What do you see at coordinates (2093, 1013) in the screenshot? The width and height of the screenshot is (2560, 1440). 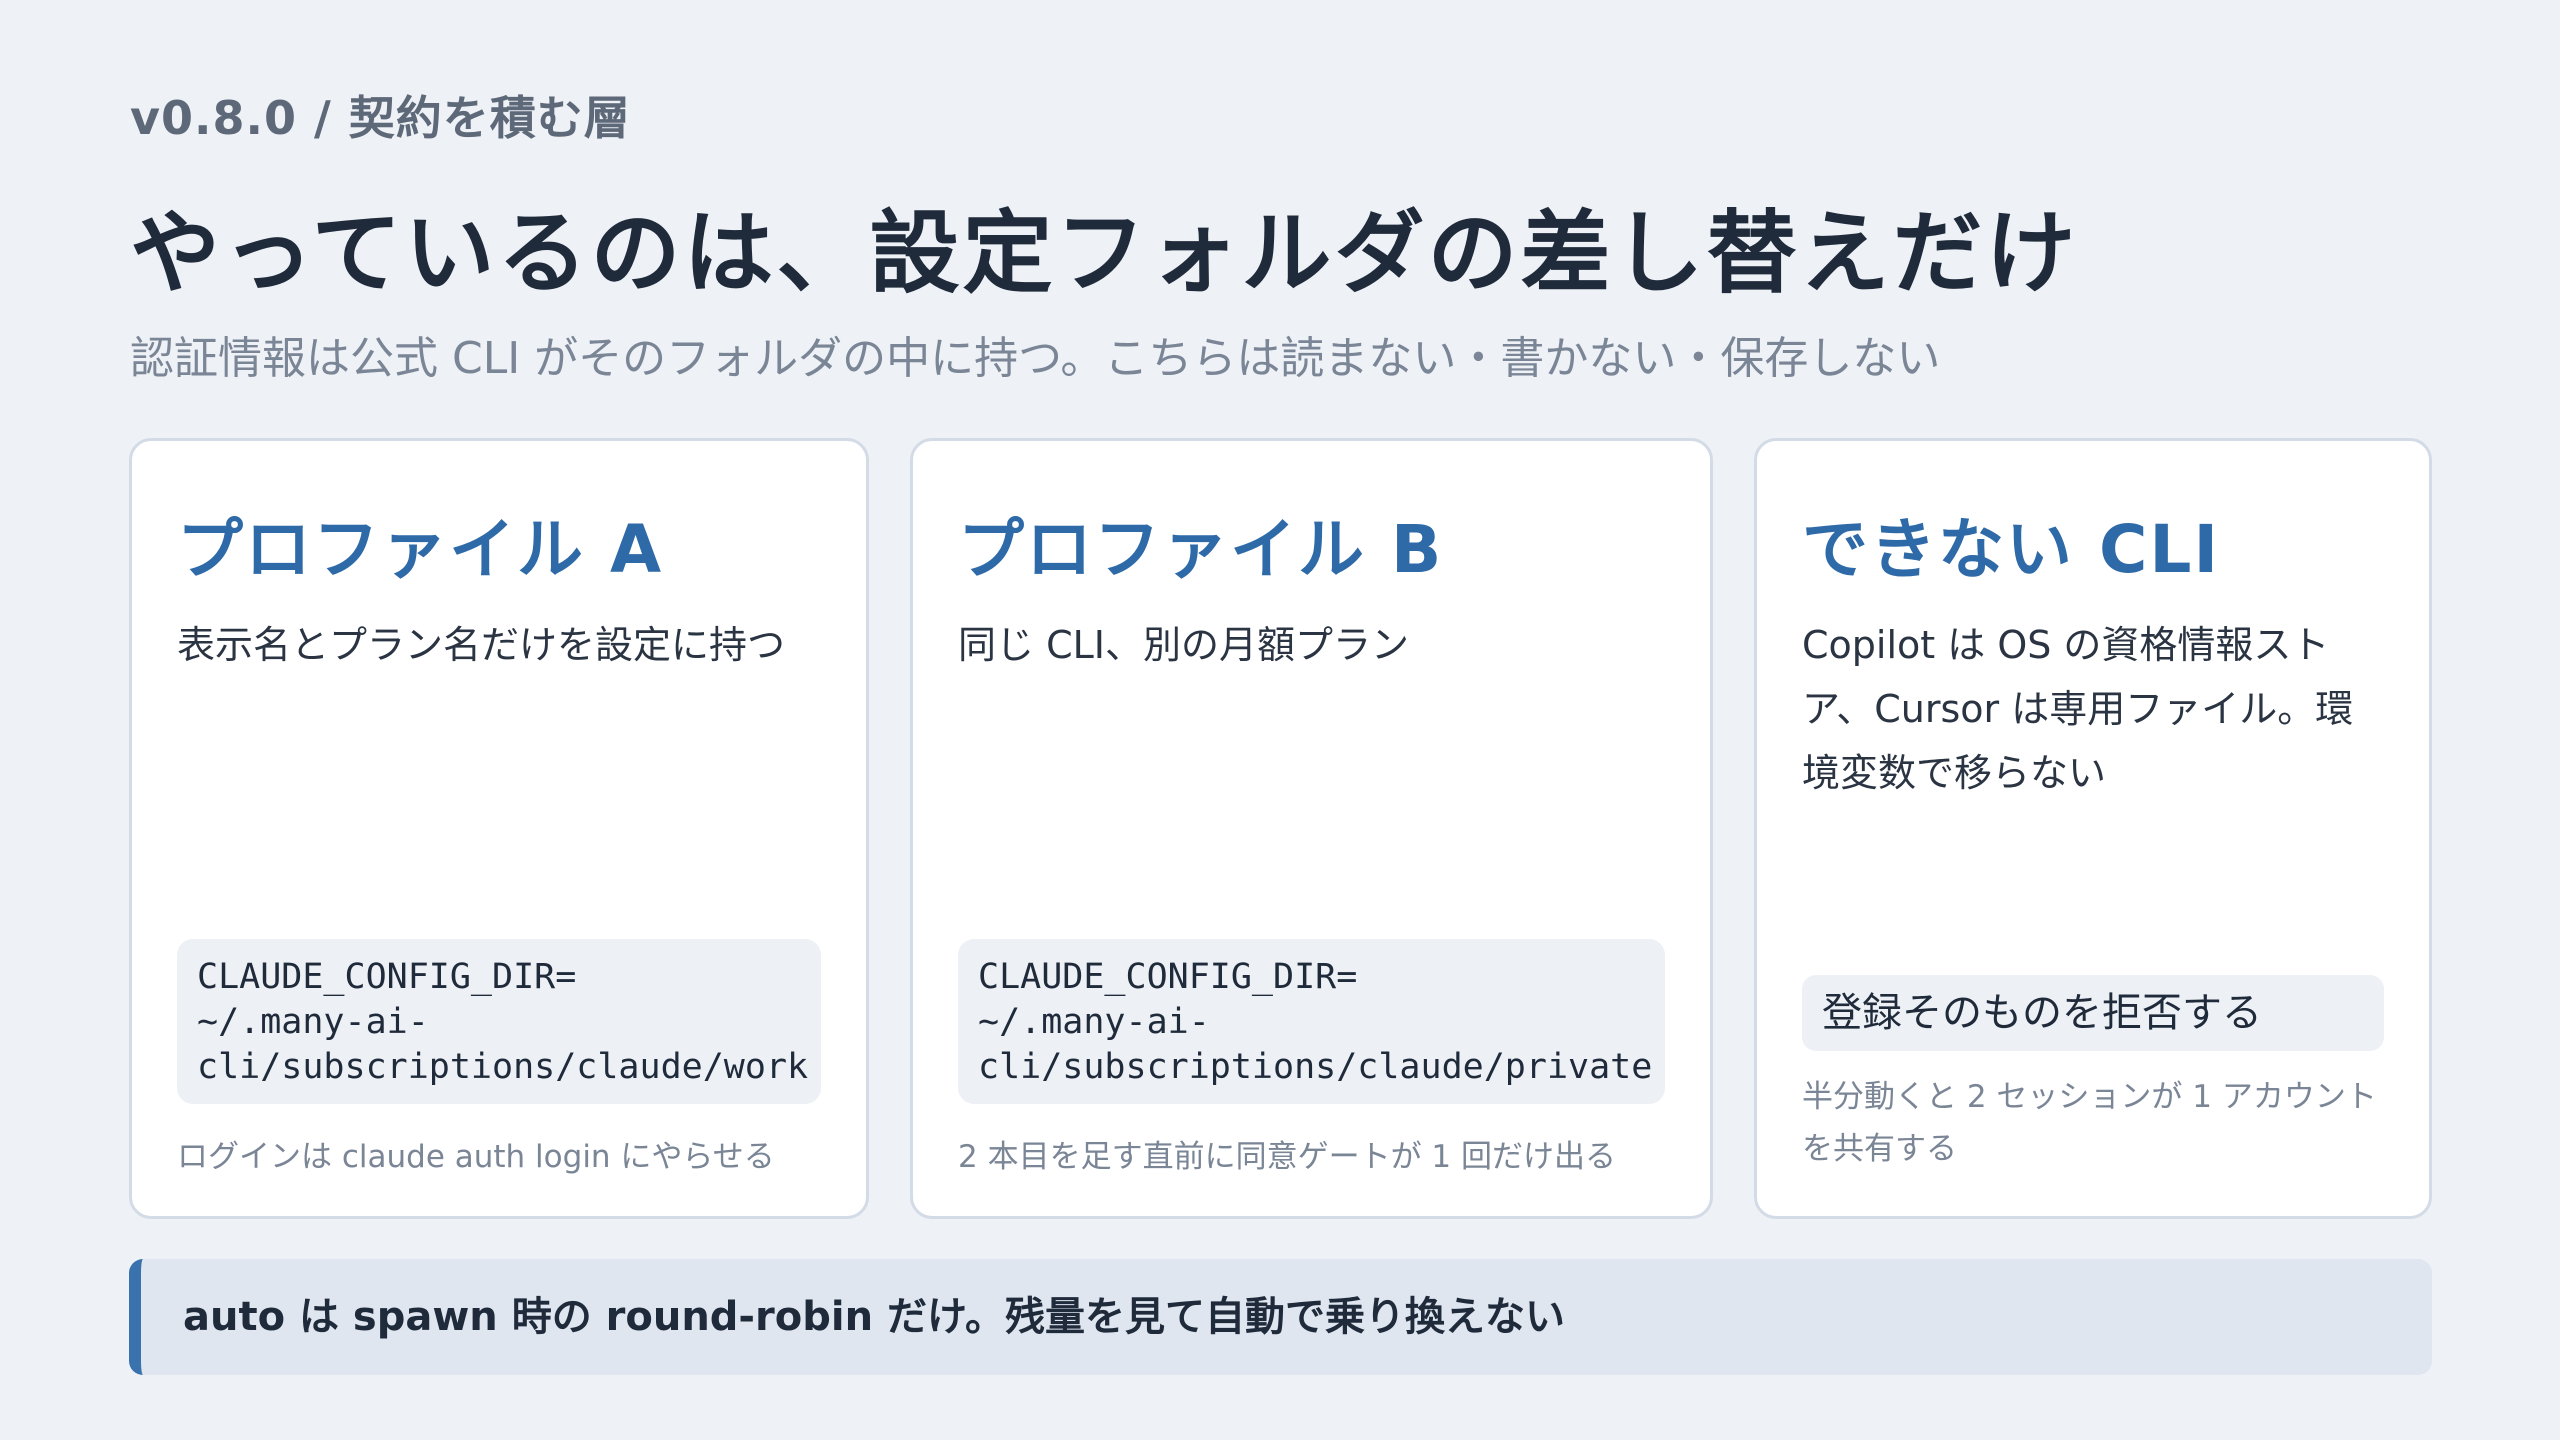 I see `refuse-registration-box: 登録そのものを拒否する` at bounding box center [2093, 1013].